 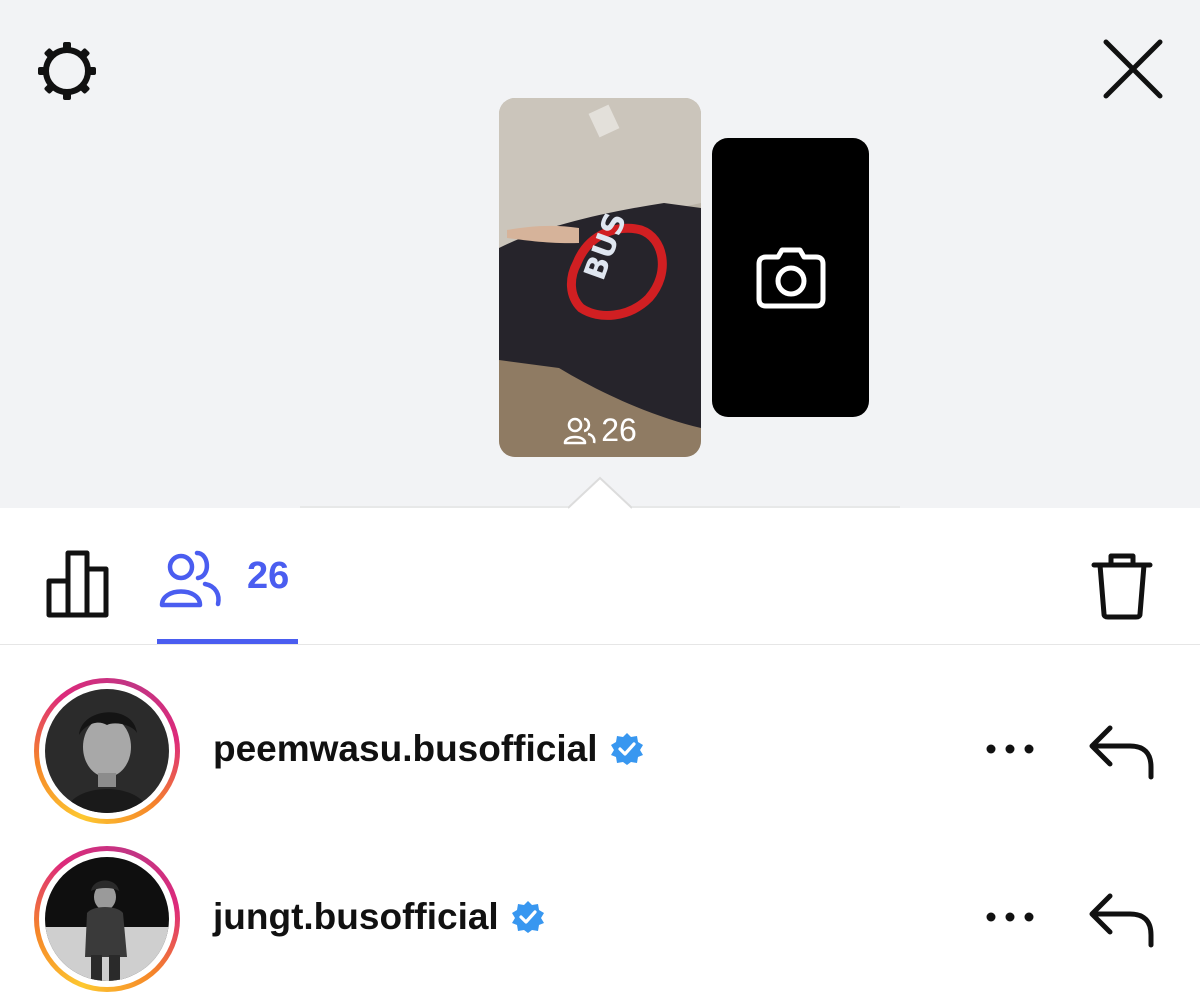 I want to click on insights-button, so click(x=78, y=584).